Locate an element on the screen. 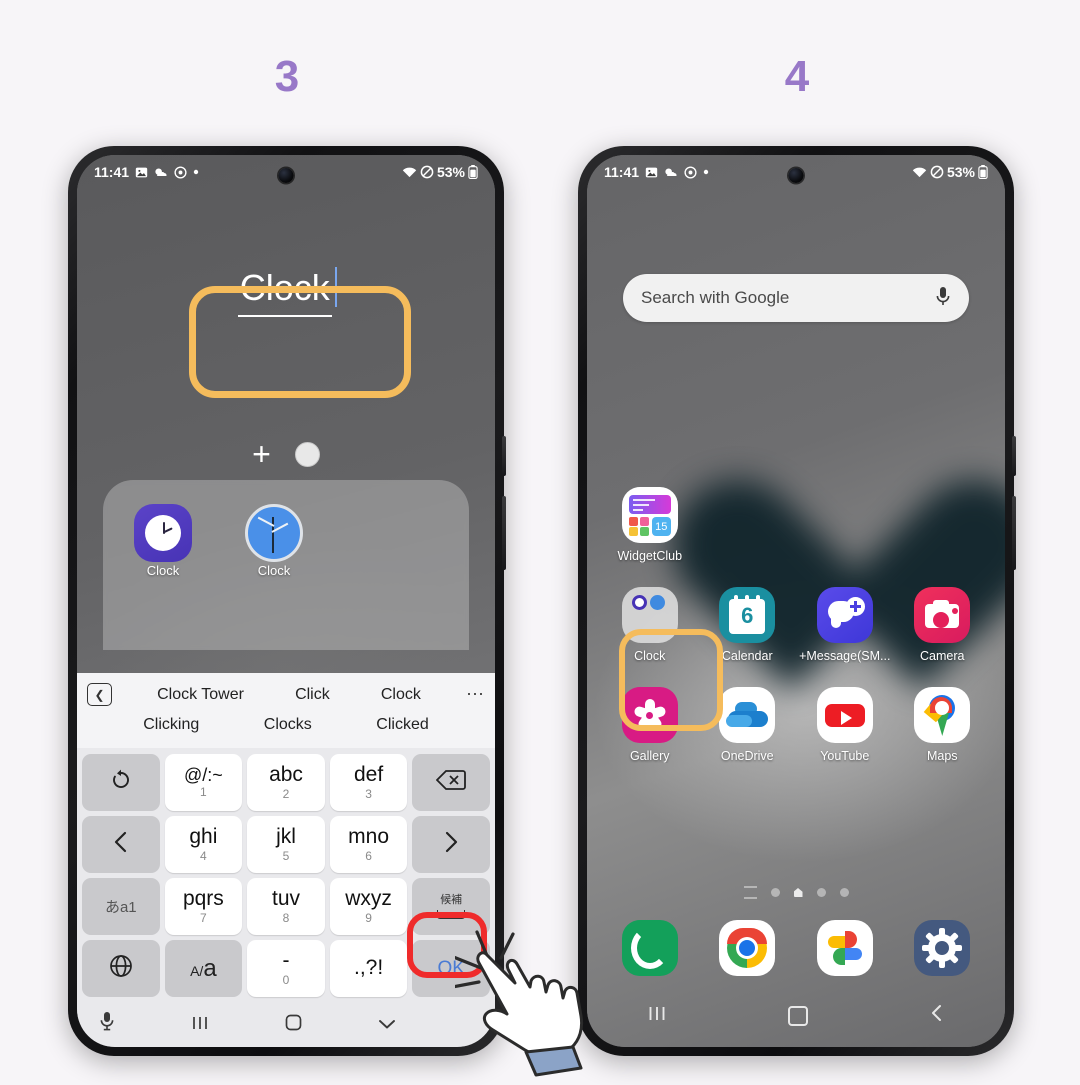  app-onedrive: OneDrive is located at coordinates (748, 725).